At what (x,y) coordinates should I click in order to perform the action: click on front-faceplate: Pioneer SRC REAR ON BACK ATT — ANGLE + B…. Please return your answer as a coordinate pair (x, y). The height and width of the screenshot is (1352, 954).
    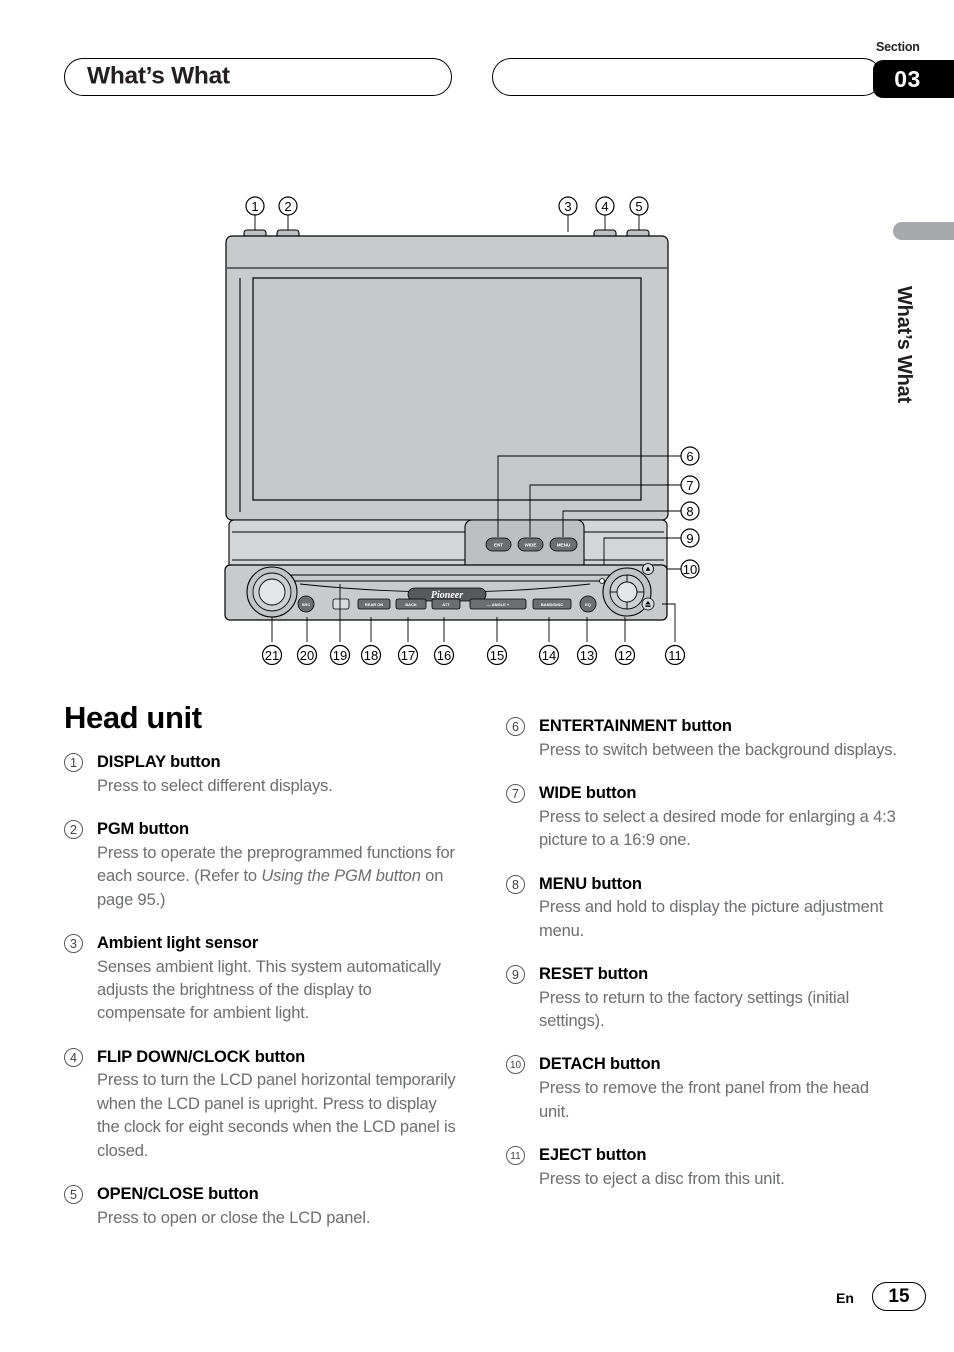
    Looking at the image, I should click on (446, 592).